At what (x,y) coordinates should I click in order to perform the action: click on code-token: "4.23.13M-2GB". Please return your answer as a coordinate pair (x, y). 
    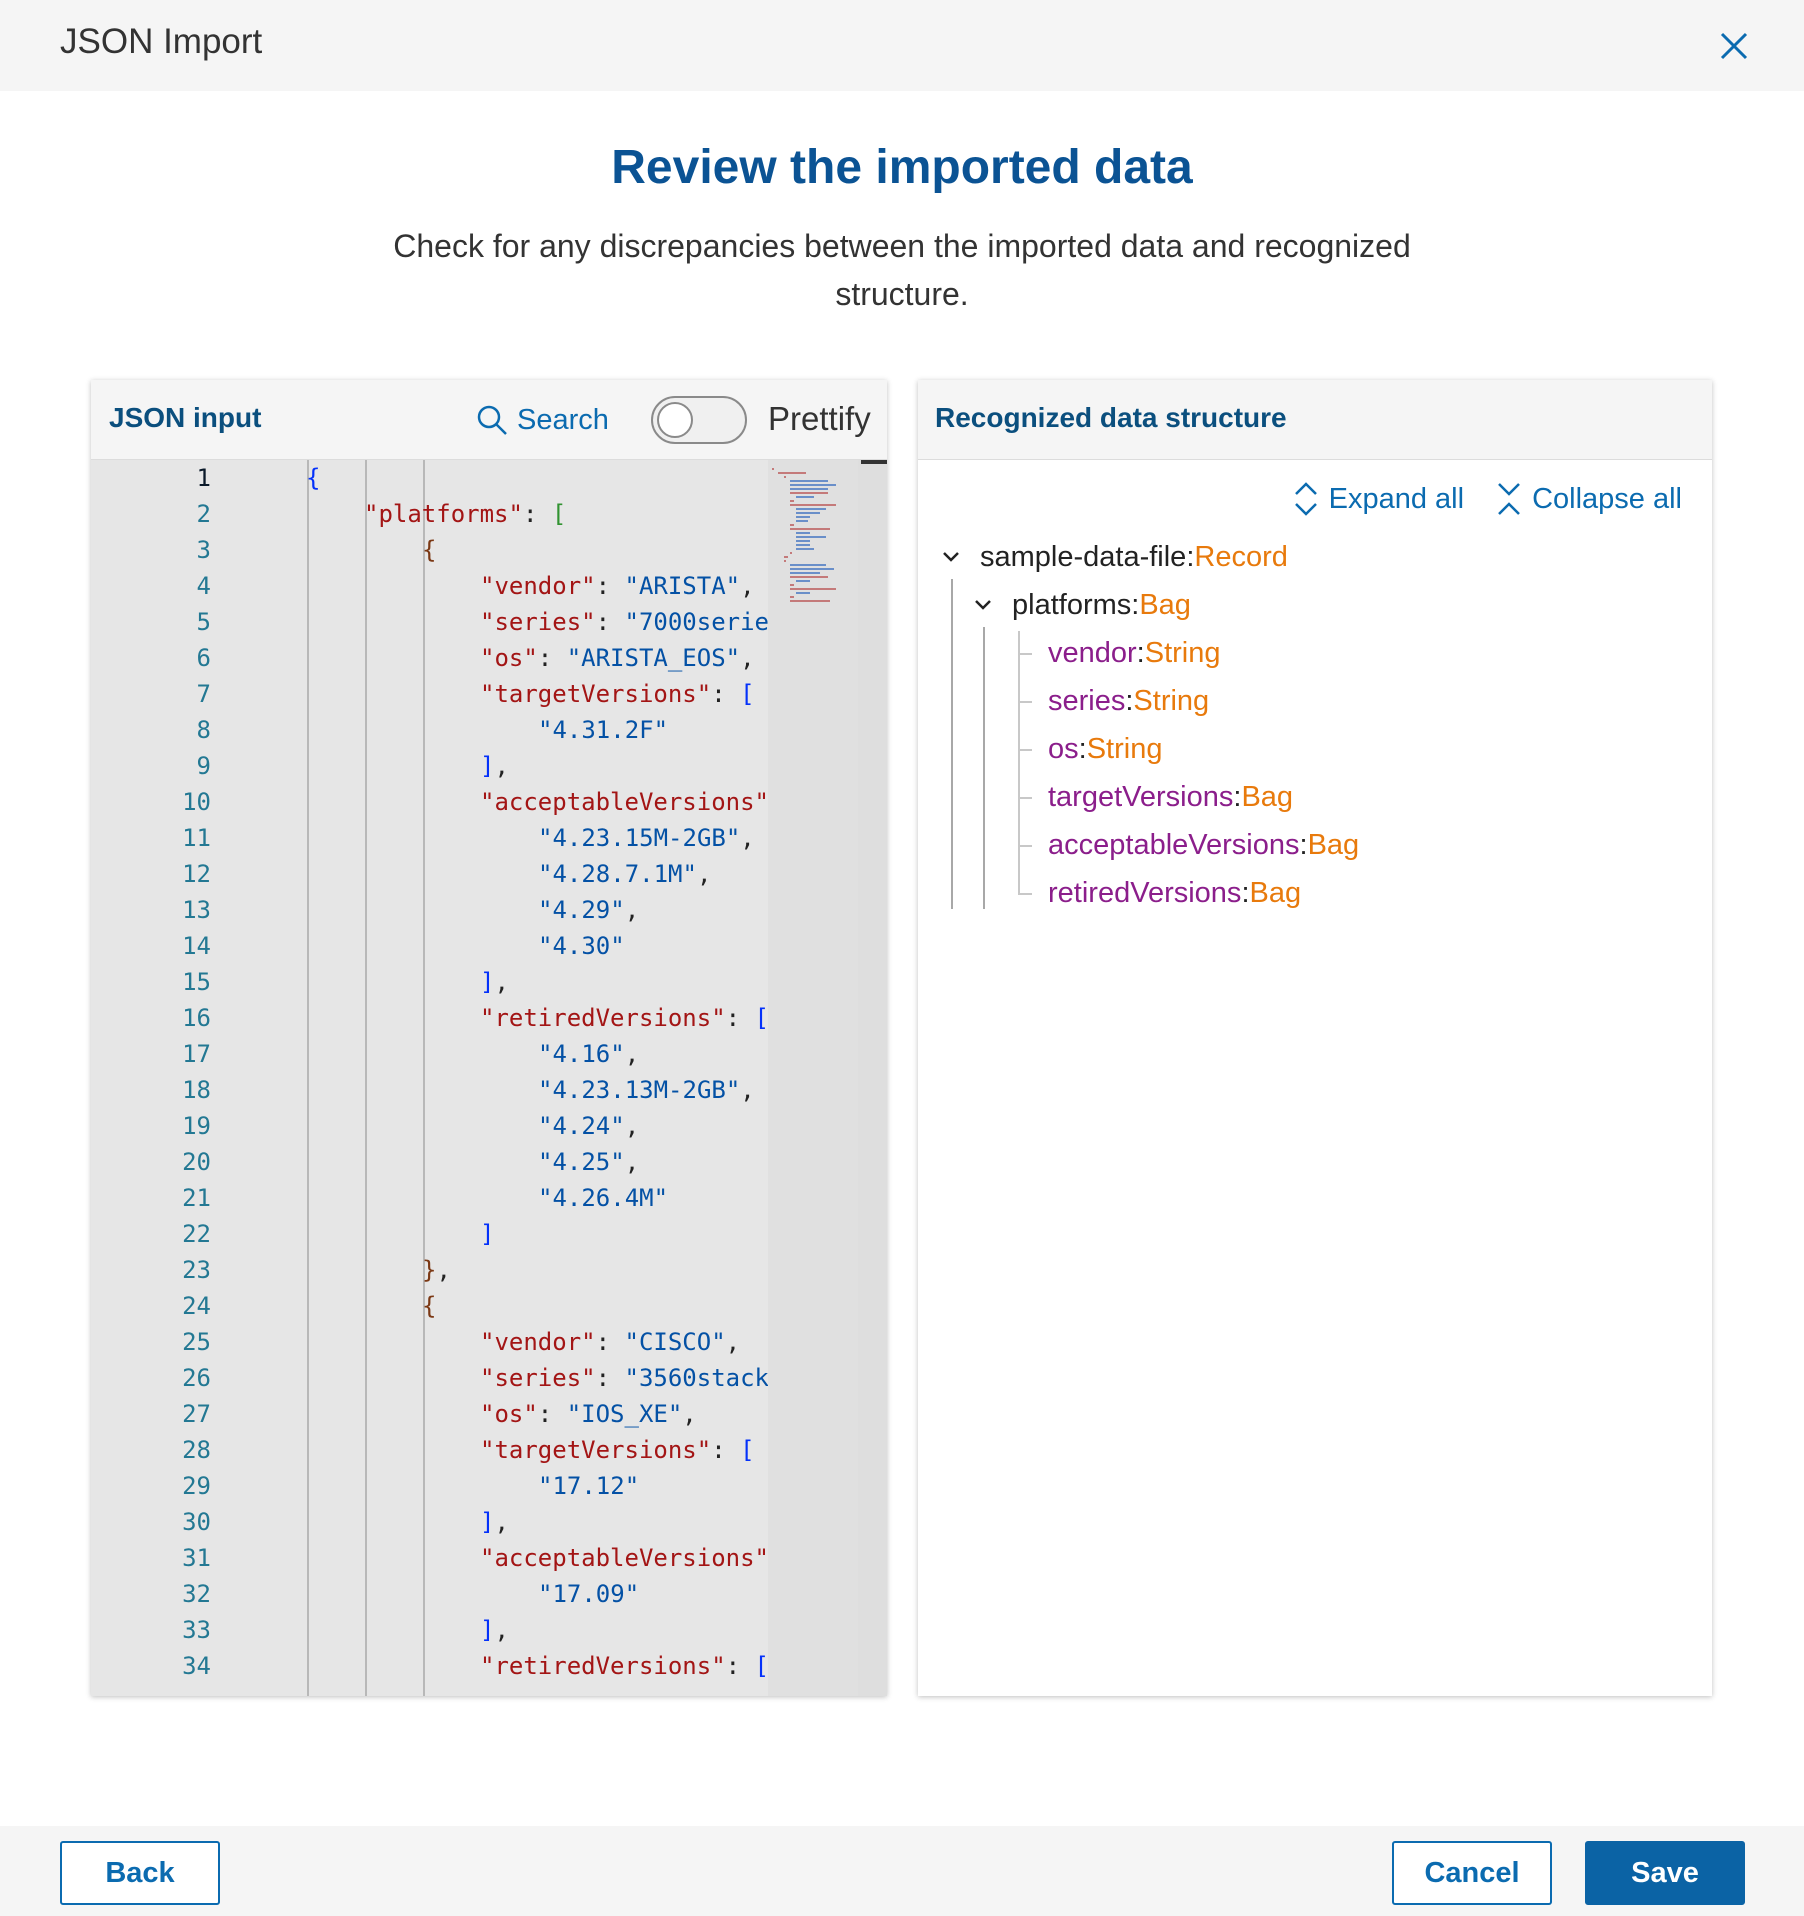
    Looking at the image, I should click on (639, 1090).